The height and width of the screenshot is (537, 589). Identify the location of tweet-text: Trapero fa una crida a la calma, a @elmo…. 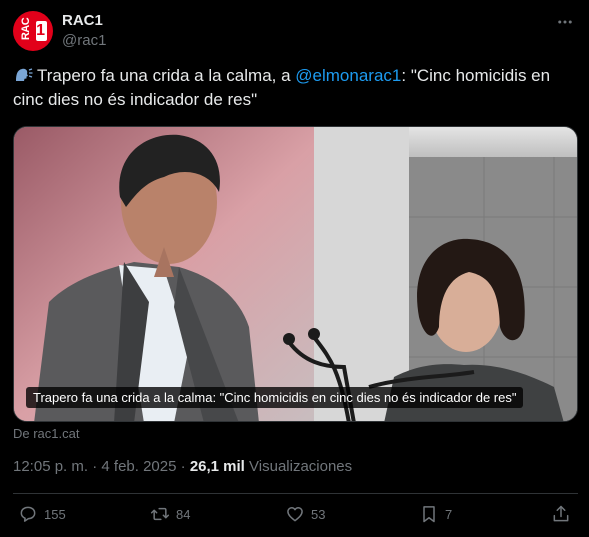
(293, 88).